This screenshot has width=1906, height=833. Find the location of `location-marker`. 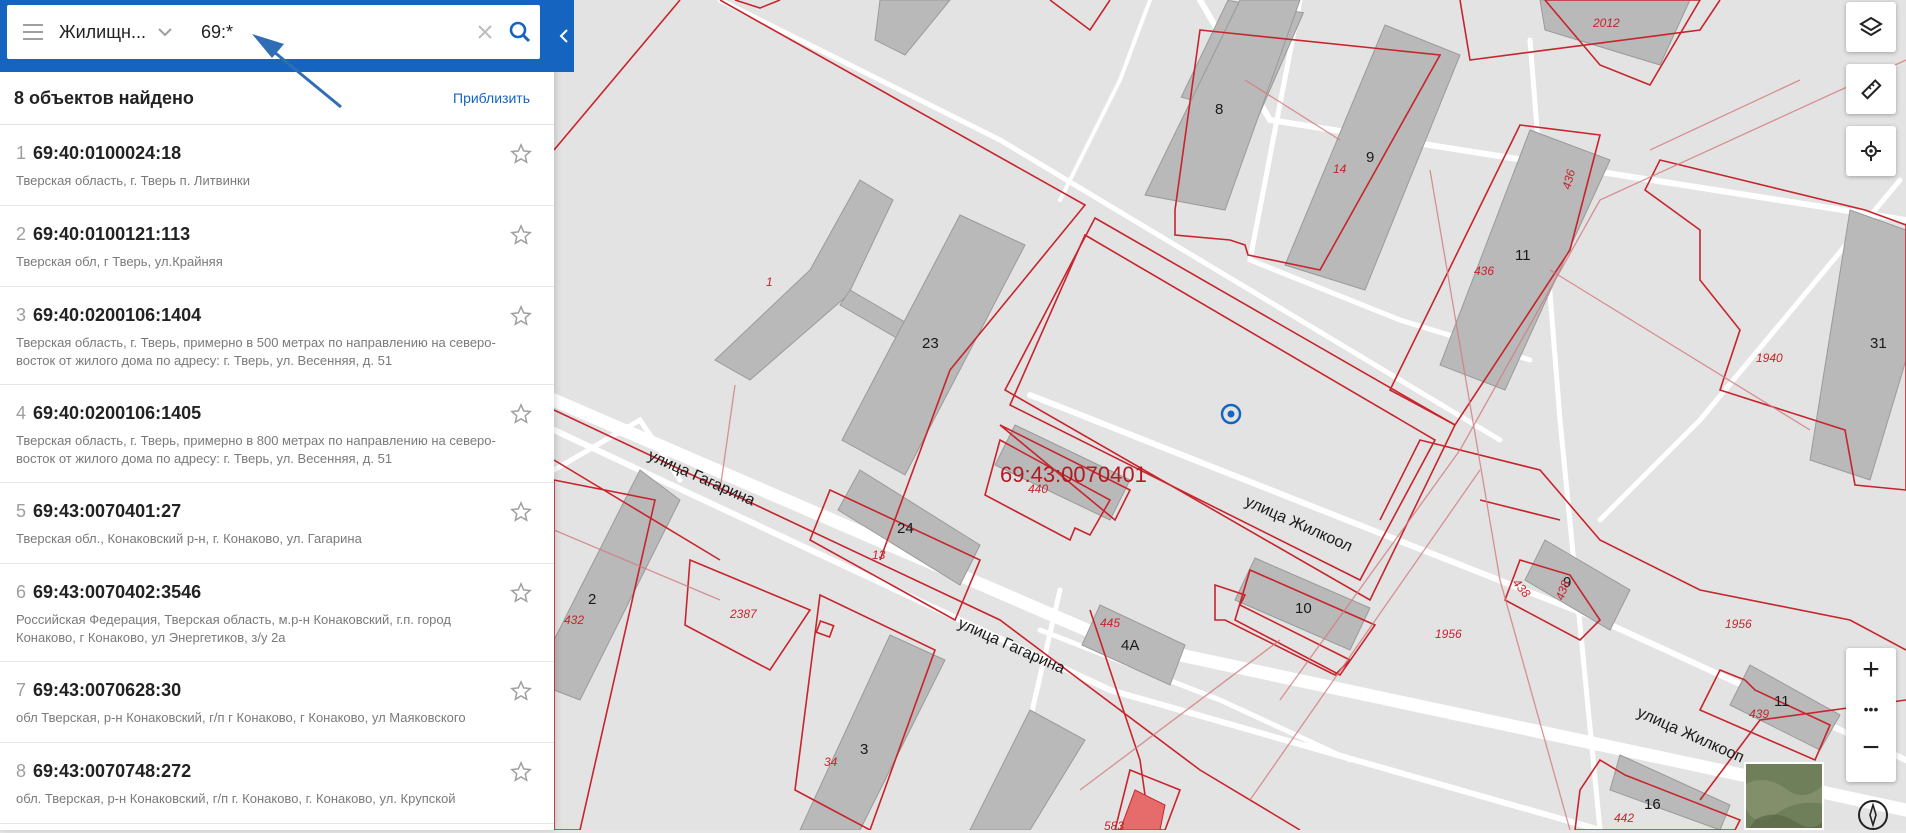

location-marker is located at coordinates (1231, 414).